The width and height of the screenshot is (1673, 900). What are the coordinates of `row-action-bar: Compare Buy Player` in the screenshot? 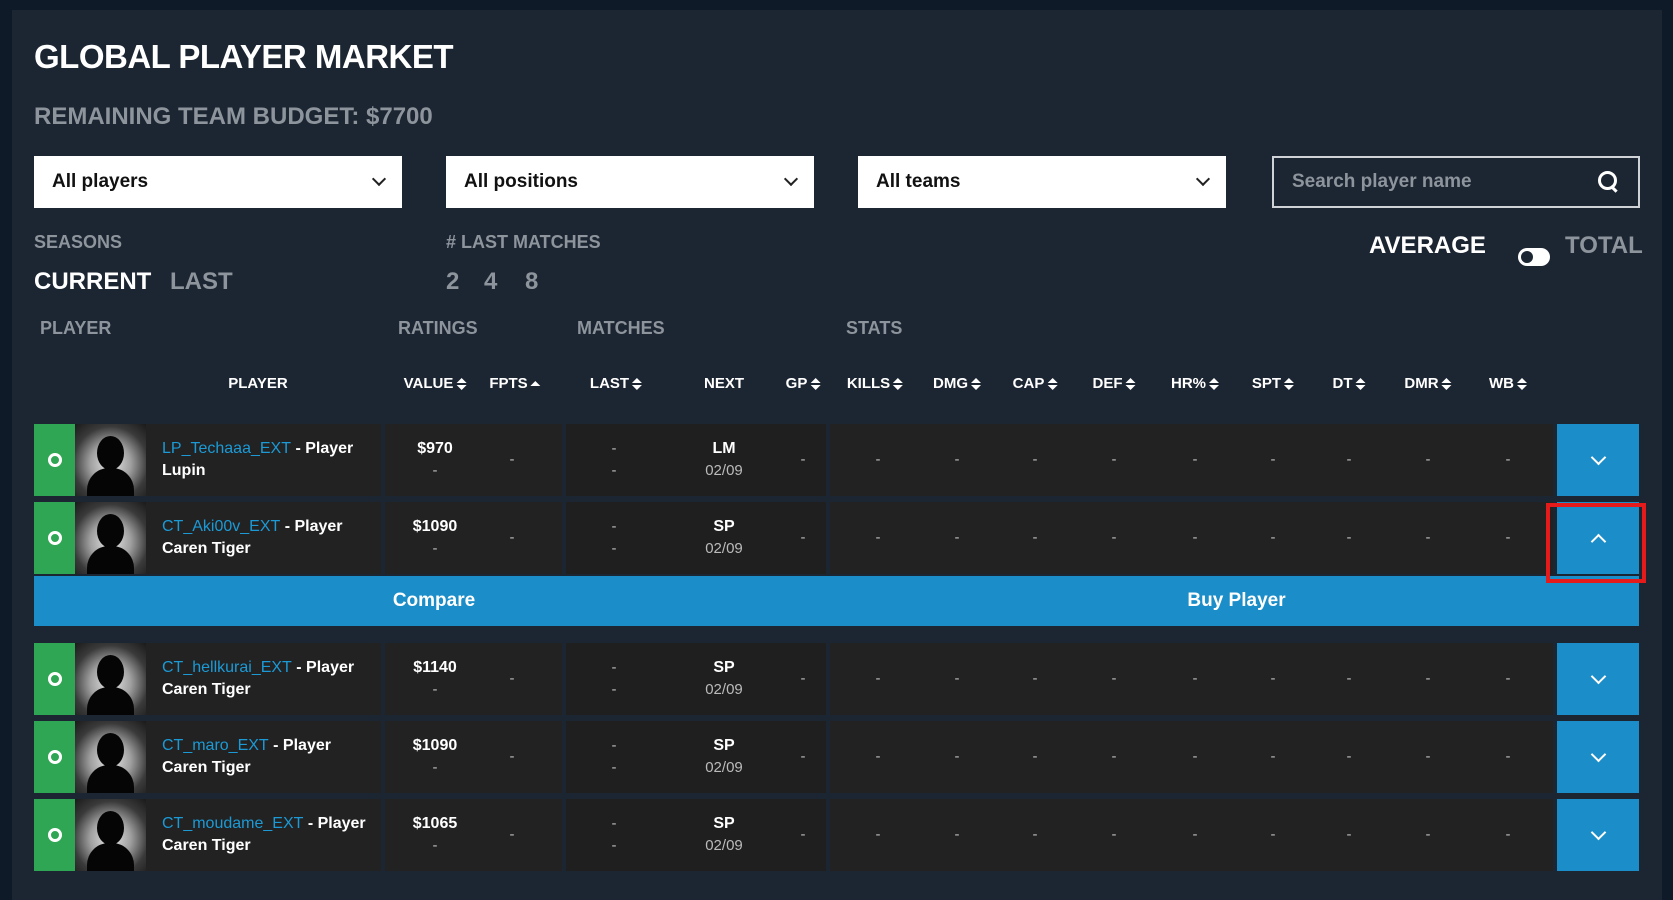 It's located at (836, 601).